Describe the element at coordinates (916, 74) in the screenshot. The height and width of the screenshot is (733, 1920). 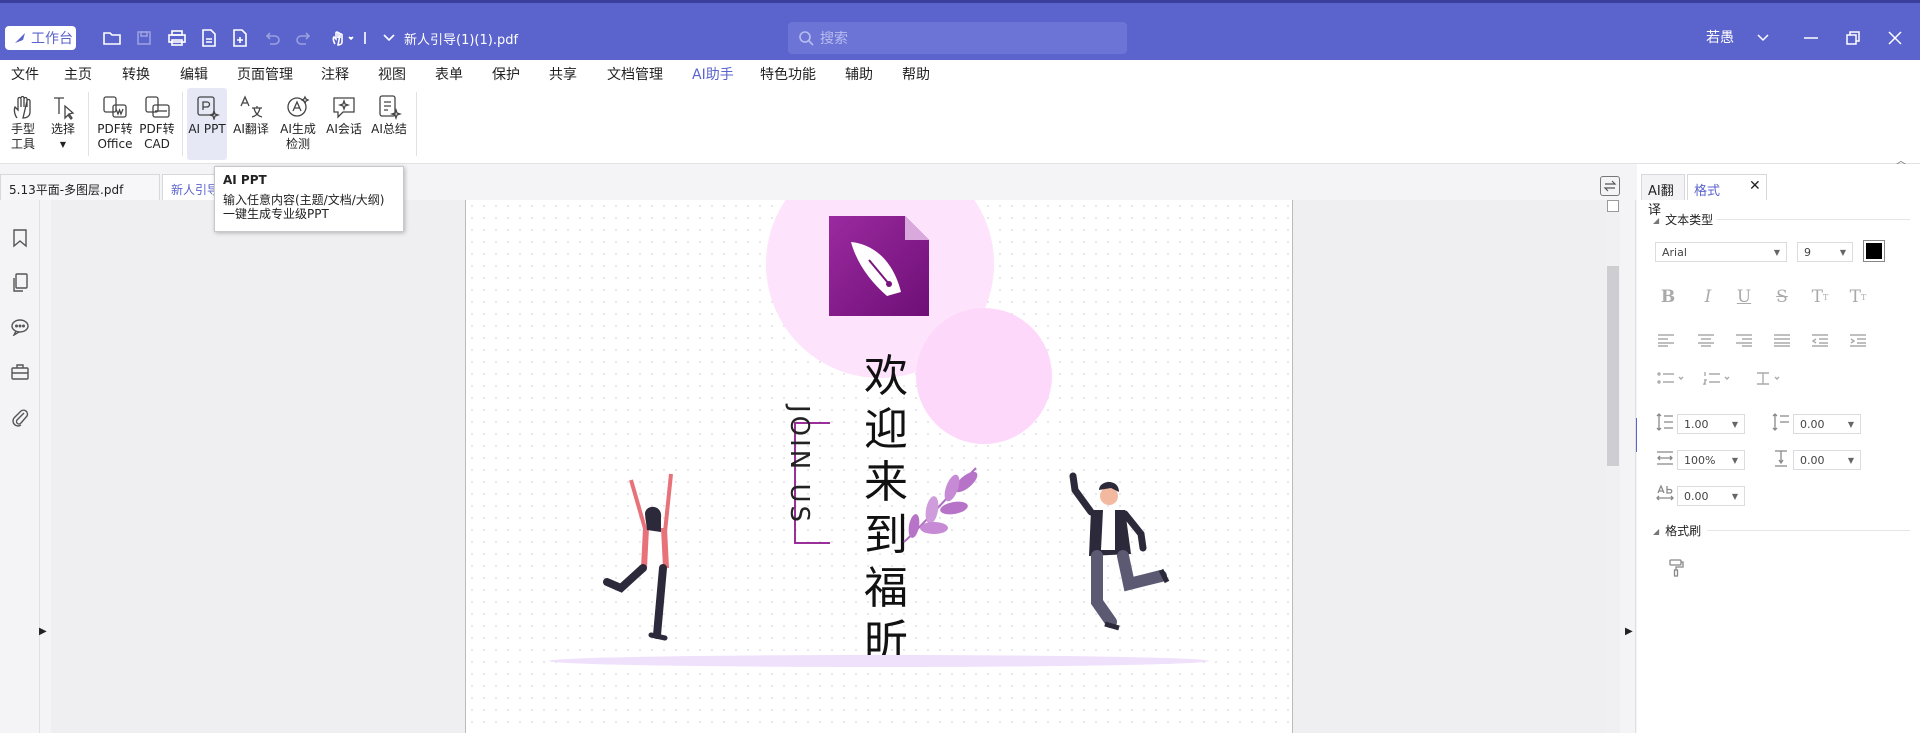
I see `menu-help: 帮助` at that location.